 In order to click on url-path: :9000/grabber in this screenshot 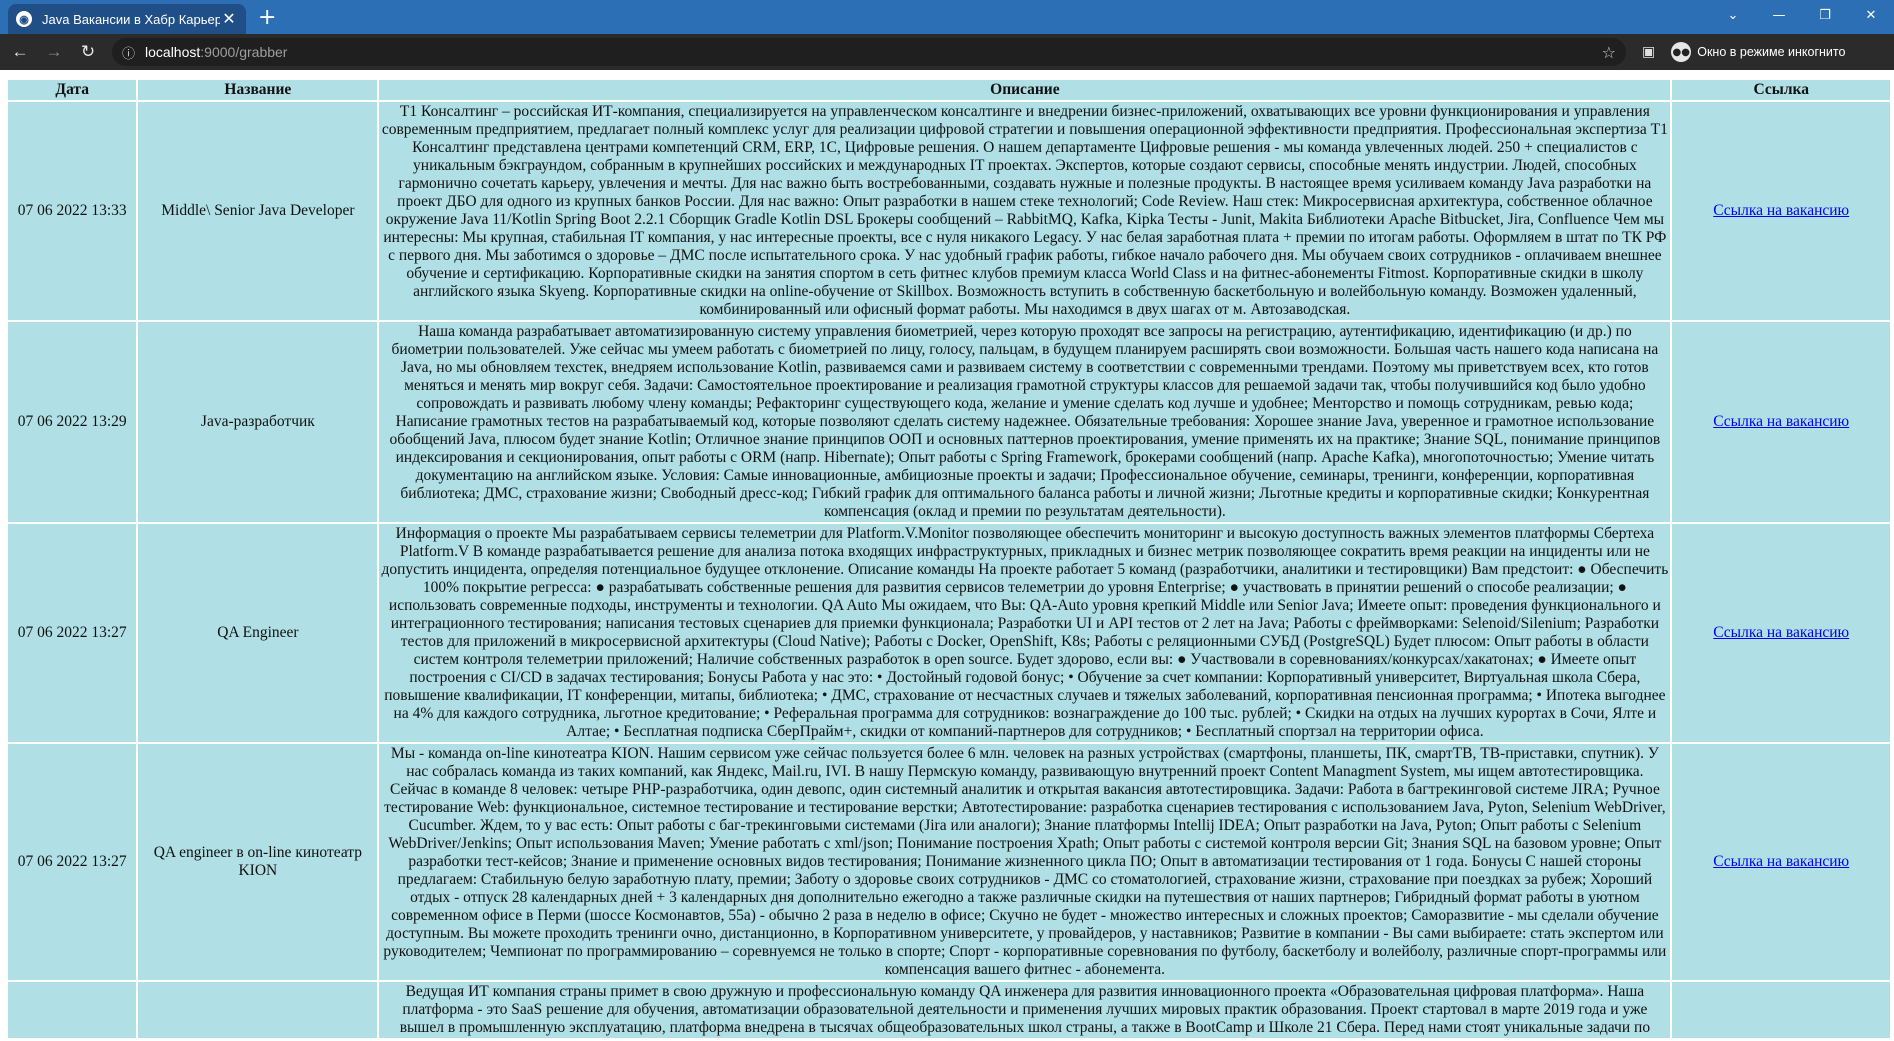, I will do `click(244, 52)`.